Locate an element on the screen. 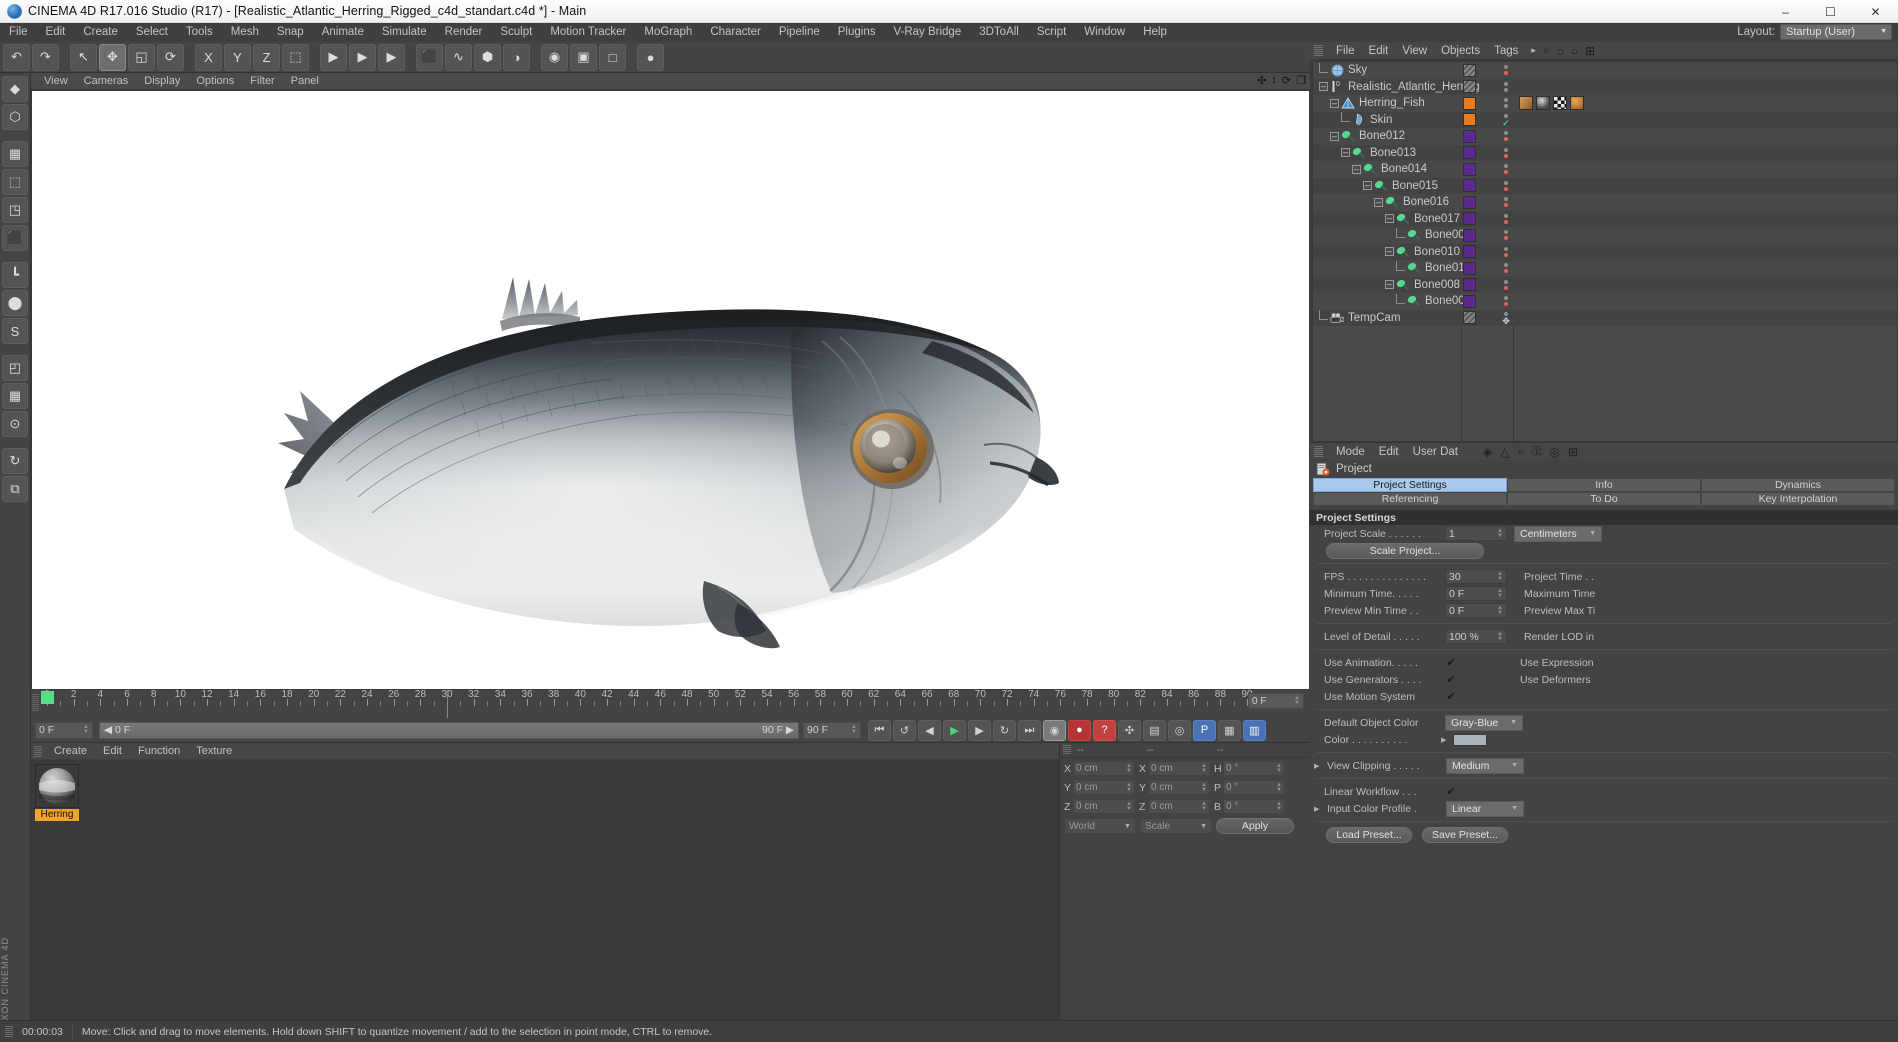  menu-sculpt: Sculpt is located at coordinates (516, 32).